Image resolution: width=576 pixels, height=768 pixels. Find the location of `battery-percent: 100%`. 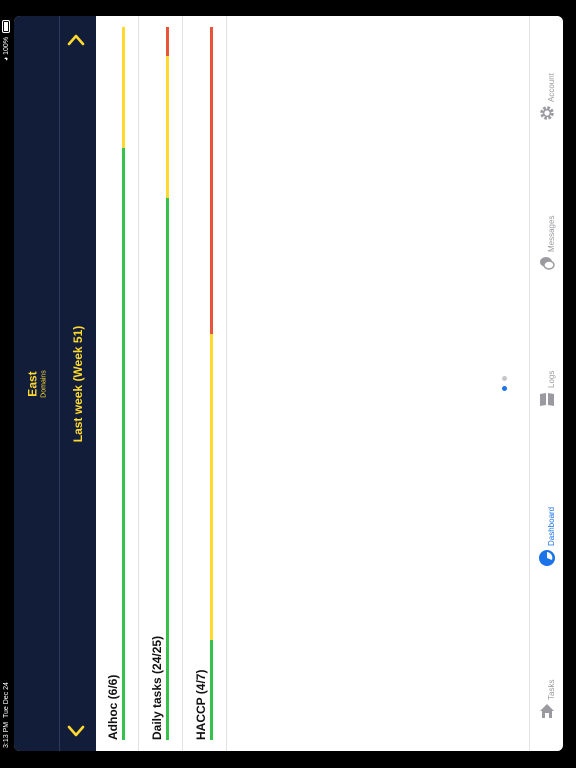

battery-percent: 100% is located at coordinates (6, 45).